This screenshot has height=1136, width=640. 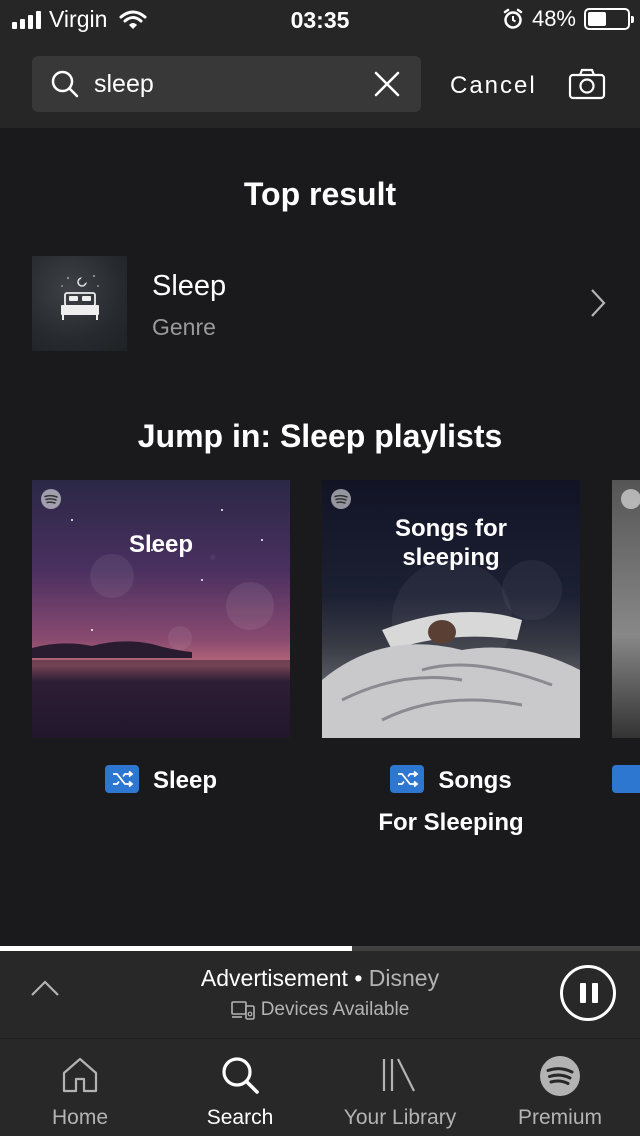 What do you see at coordinates (229, 84) in the screenshot?
I see `search-input` at bounding box center [229, 84].